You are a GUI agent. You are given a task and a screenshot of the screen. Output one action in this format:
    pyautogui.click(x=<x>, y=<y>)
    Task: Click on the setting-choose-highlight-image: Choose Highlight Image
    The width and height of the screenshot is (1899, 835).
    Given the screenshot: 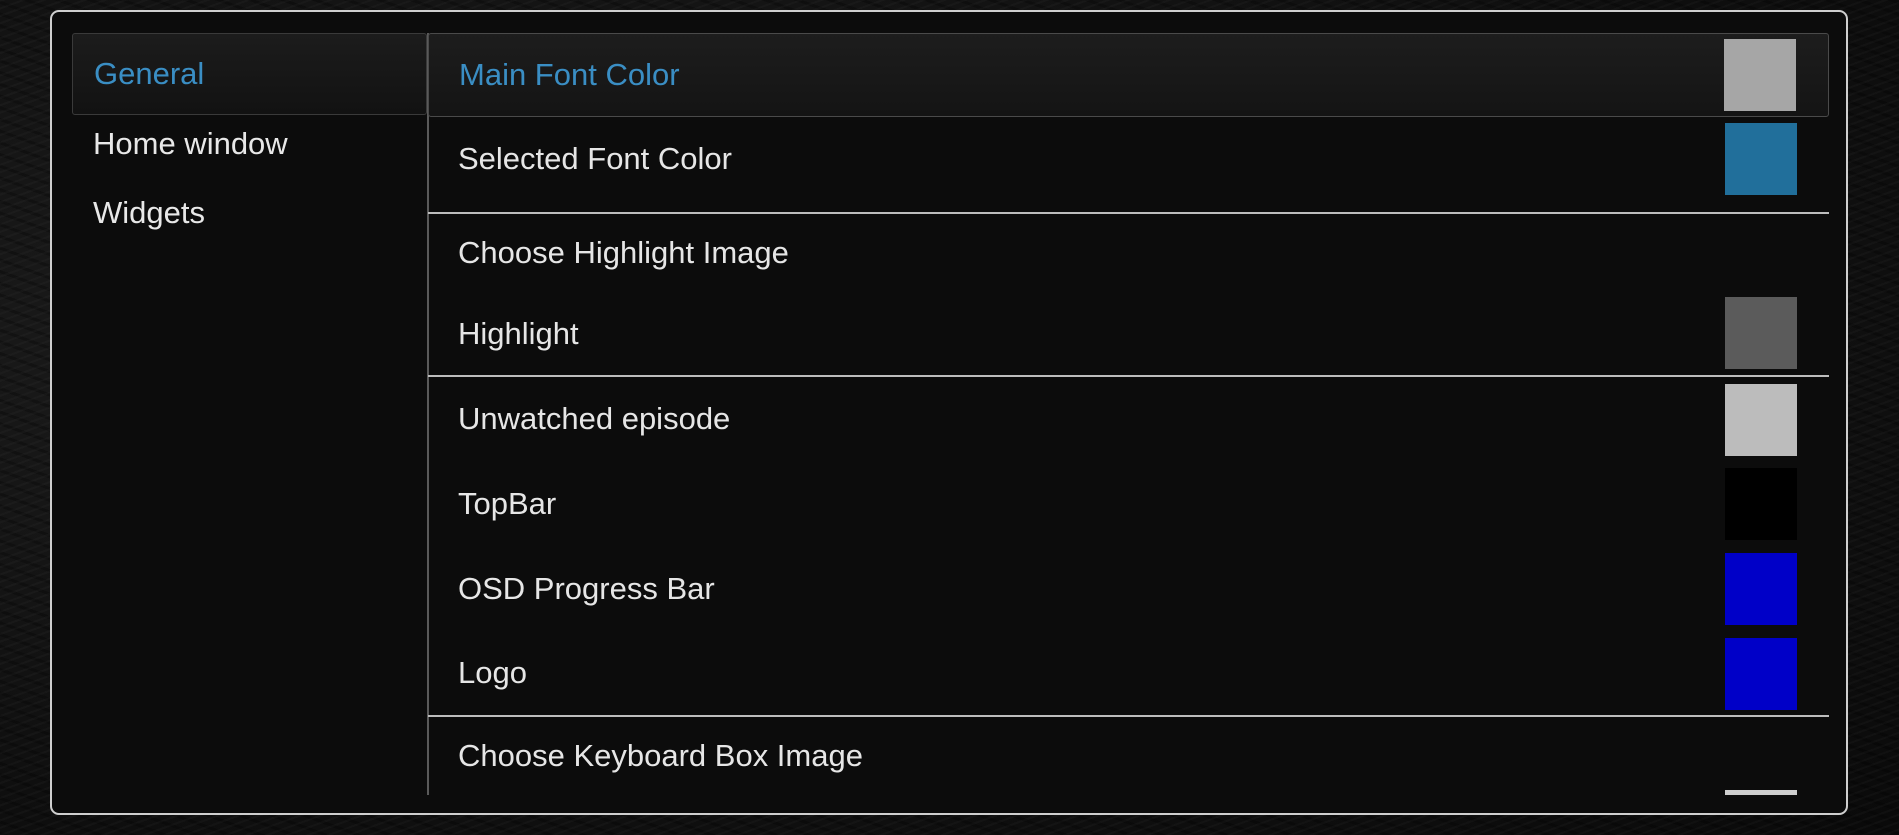 What is the action you would take?
    pyautogui.click(x=1128, y=253)
    